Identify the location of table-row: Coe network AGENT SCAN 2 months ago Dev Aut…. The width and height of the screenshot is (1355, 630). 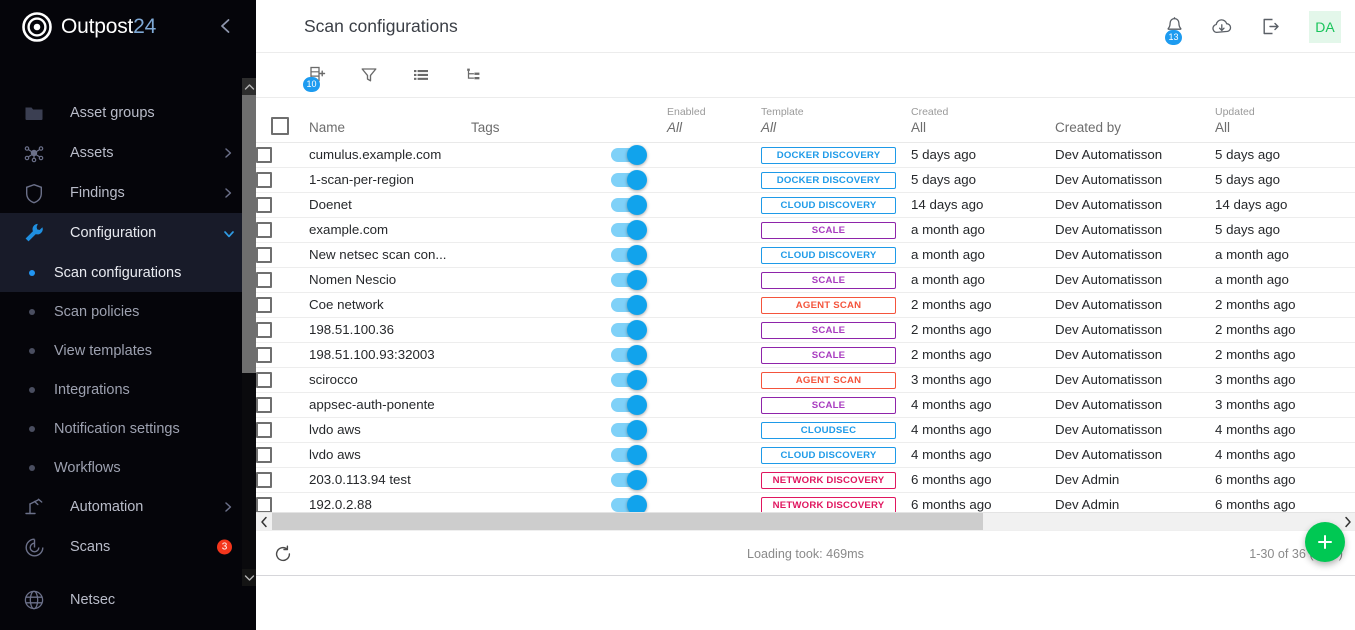
(805, 305).